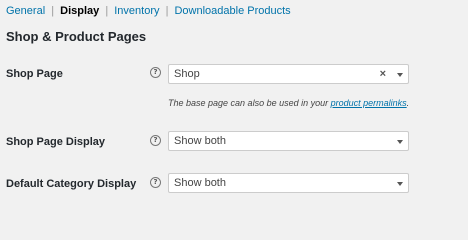 This screenshot has height=240, width=468. What do you see at coordinates (200, 183) in the screenshot?
I see `default-category-display-value: Show both` at bounding box center [200, 183].